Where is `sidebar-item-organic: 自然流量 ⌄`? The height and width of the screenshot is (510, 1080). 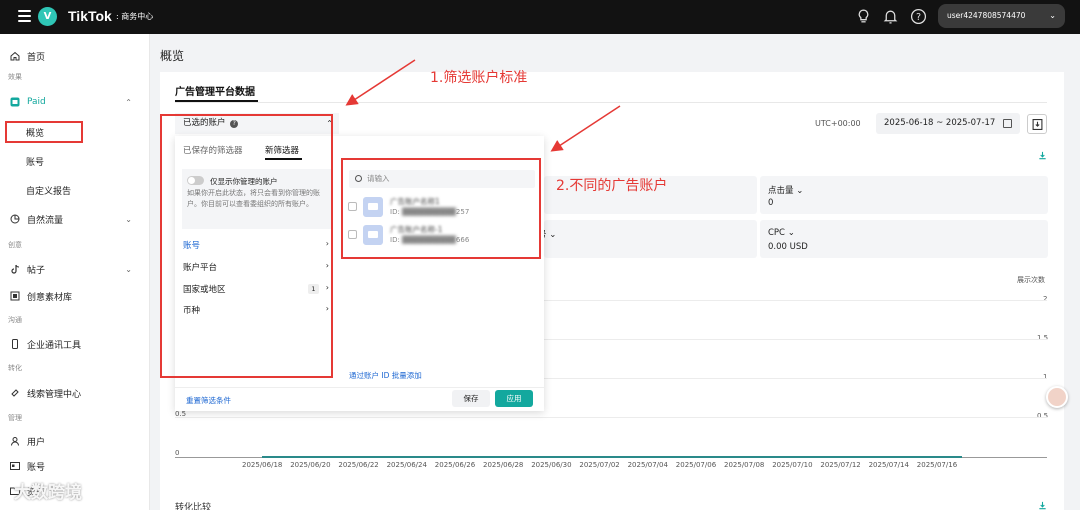 sidebar-item-organic: 自然流量 ⌄ is located at coordinates (75, 219).